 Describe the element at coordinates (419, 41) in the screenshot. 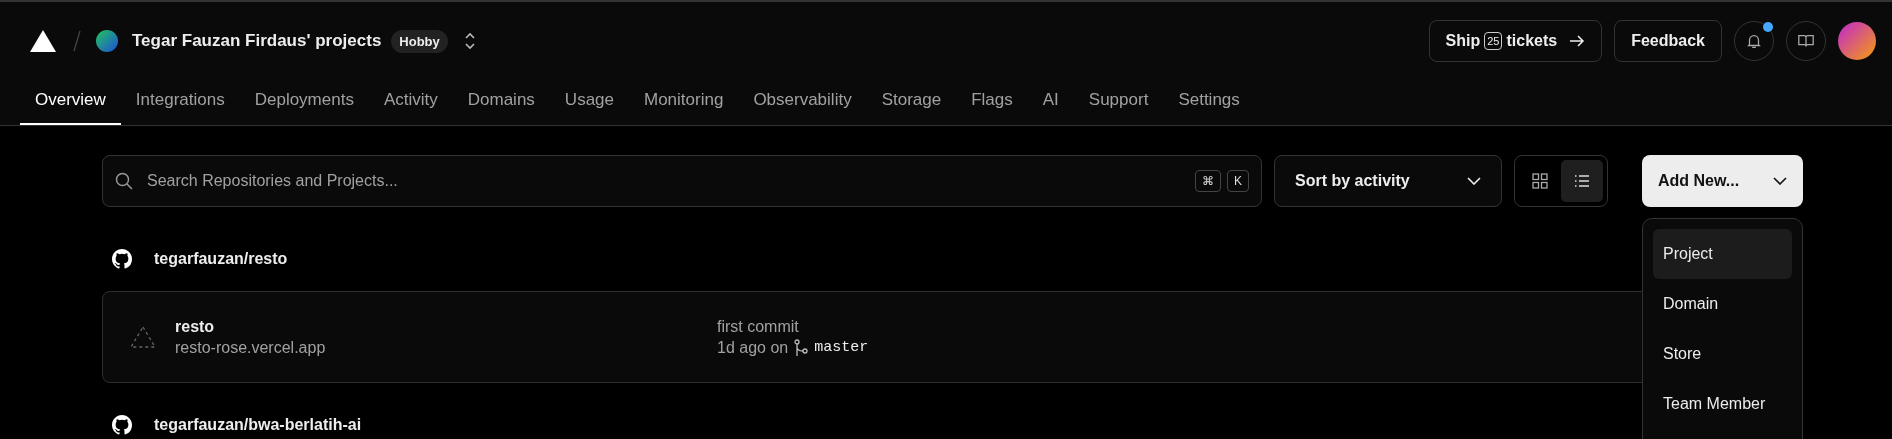

I see `plan-badge: Hobby` at that location.